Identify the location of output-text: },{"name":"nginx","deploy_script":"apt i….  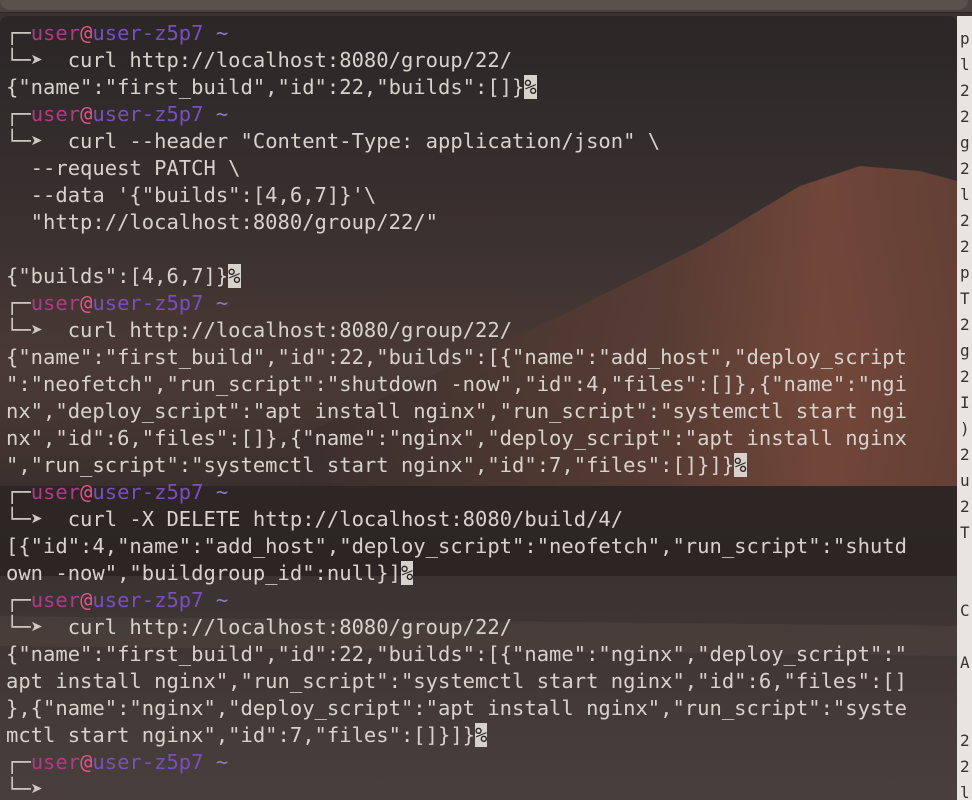
(456, 708).